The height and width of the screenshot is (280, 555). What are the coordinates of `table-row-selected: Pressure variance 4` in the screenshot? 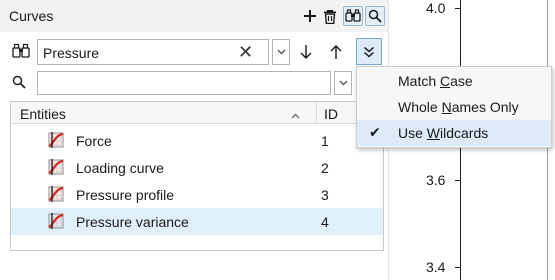 It's located at (197, 221).